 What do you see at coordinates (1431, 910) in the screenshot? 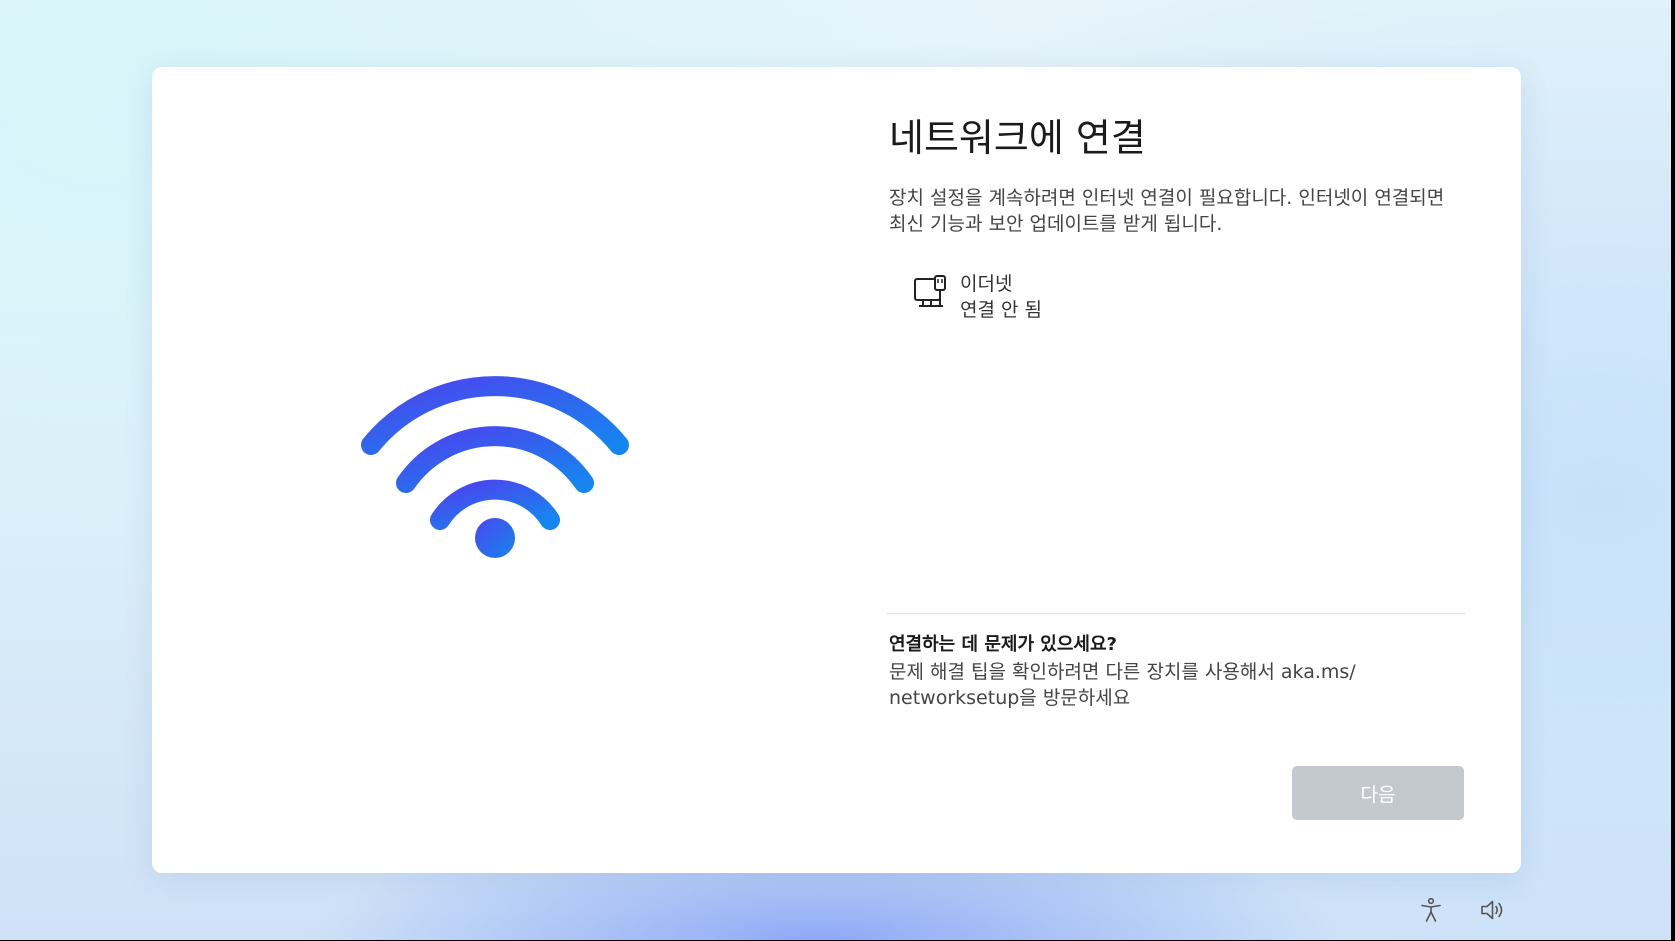
I see `accessibility-icon` at bounding box center [1431, 910].